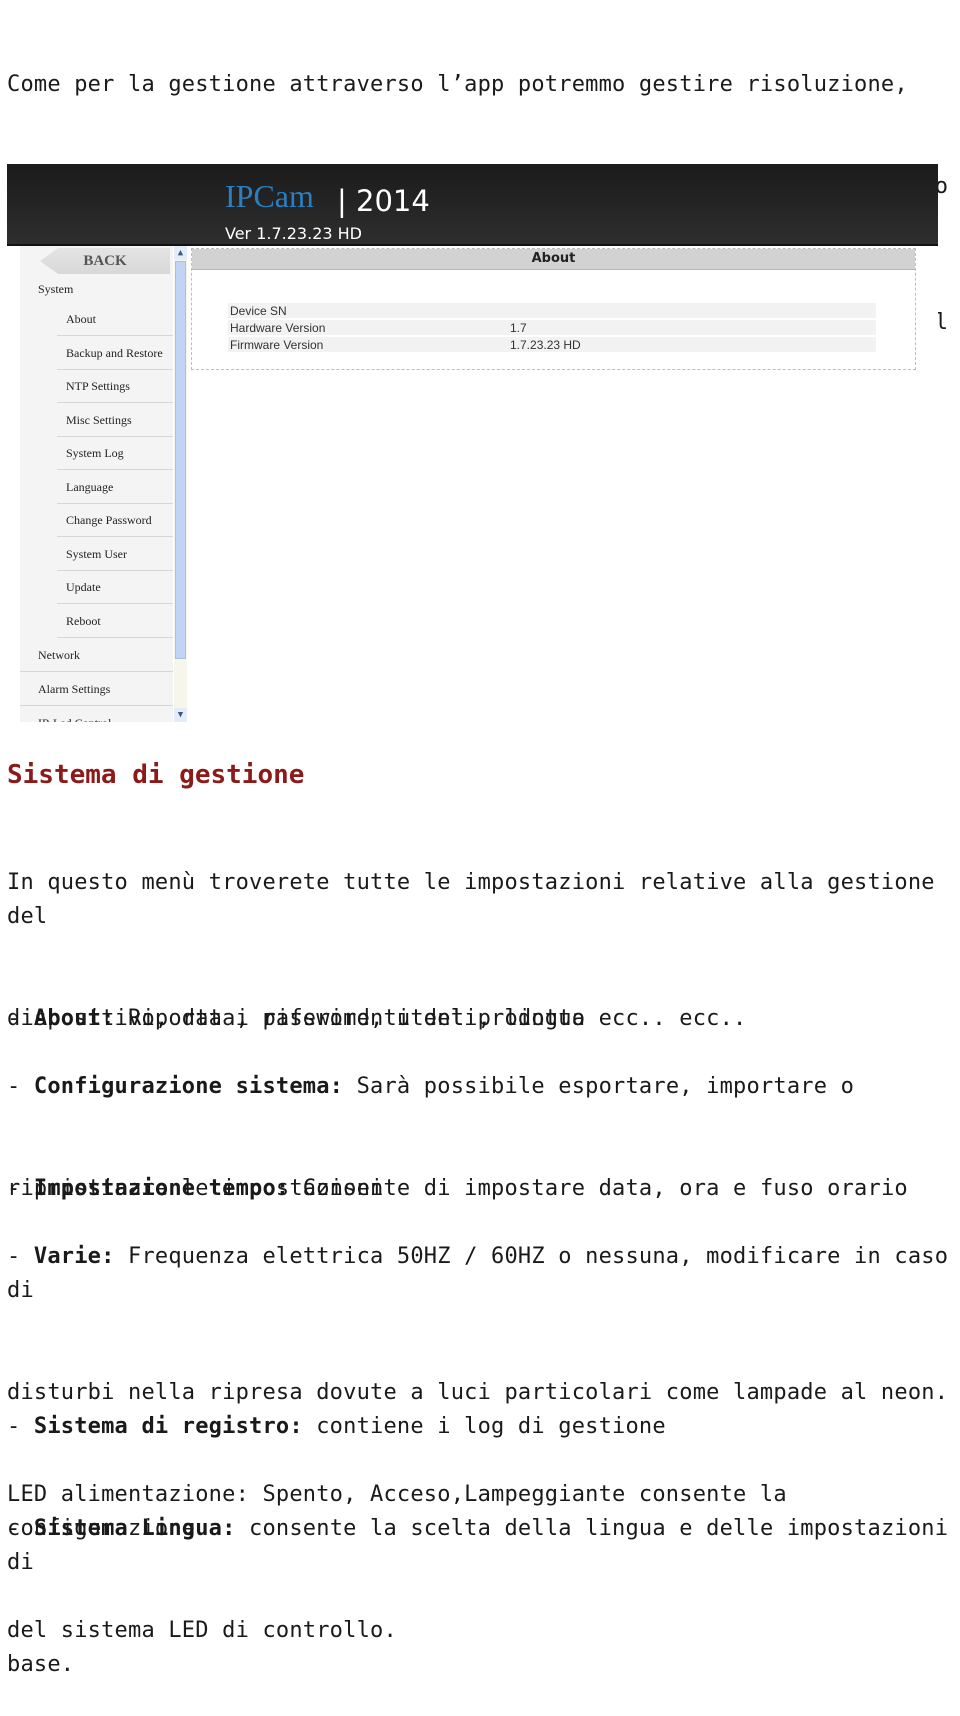 Image resolution: width=960 pixels, height=1716 pixels. Describe the element at coordinates (74, 1256) in the screenshot. I see `bullet-term: Varie:` at that location.